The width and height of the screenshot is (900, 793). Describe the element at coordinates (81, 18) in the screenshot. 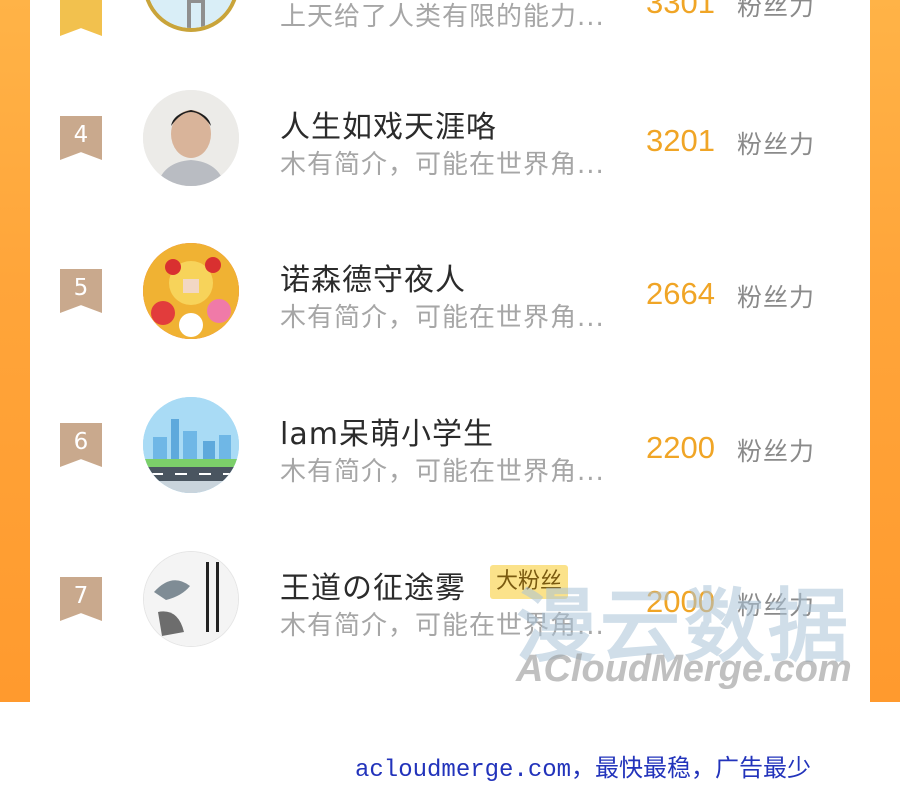

I see `rank-badge` at that location.